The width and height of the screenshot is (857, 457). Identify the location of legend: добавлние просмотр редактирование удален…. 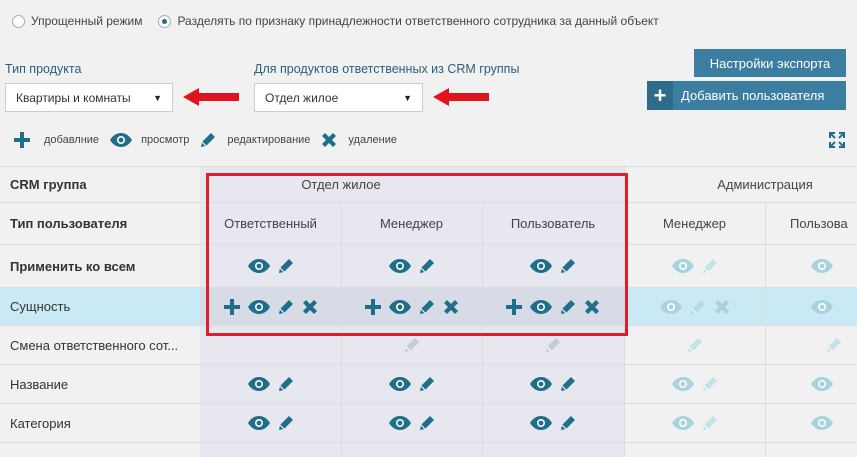
(209, 140).